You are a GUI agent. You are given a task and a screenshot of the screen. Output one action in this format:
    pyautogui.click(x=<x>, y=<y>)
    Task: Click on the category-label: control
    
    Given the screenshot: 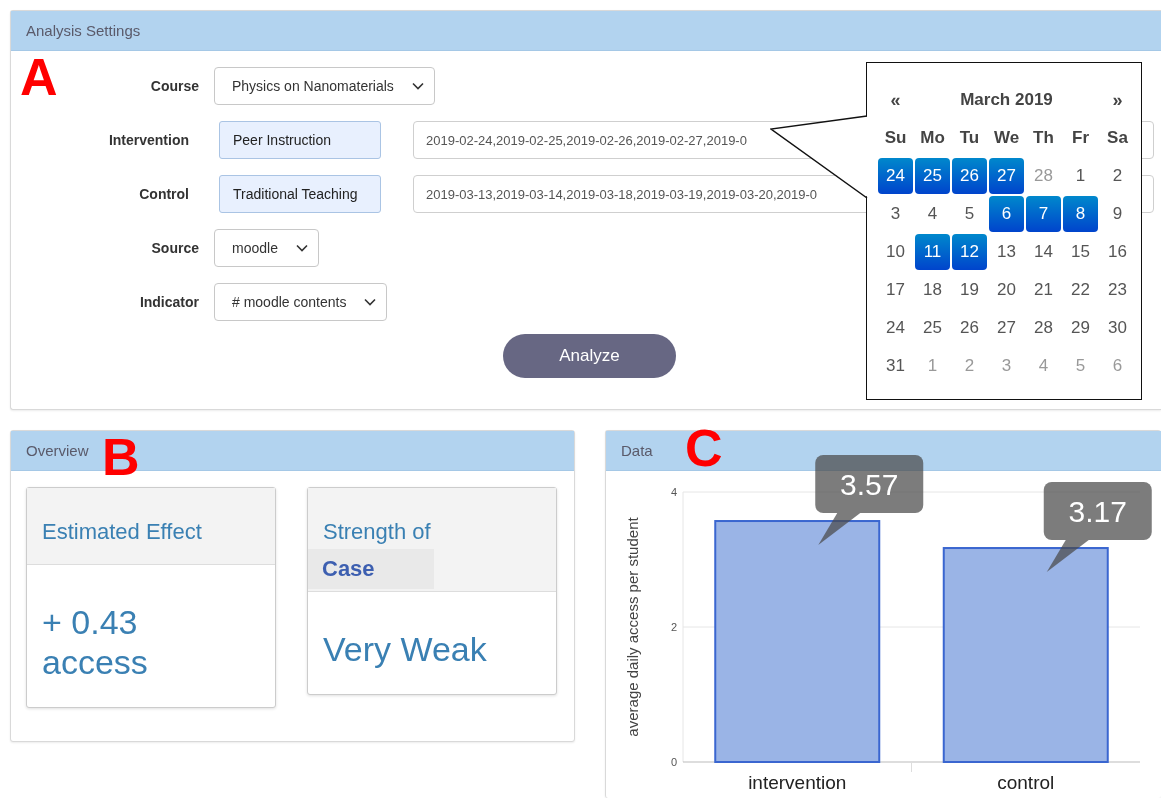 What is the action you would take?
    pyautogui.click(x=1026, y=782)
    